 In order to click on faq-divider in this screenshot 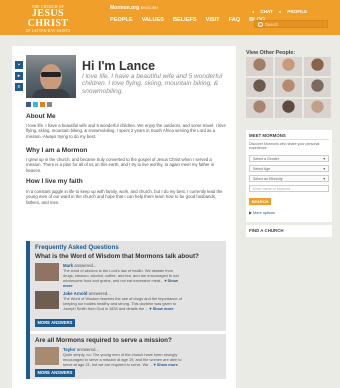, I will do `click(128, 332)`.